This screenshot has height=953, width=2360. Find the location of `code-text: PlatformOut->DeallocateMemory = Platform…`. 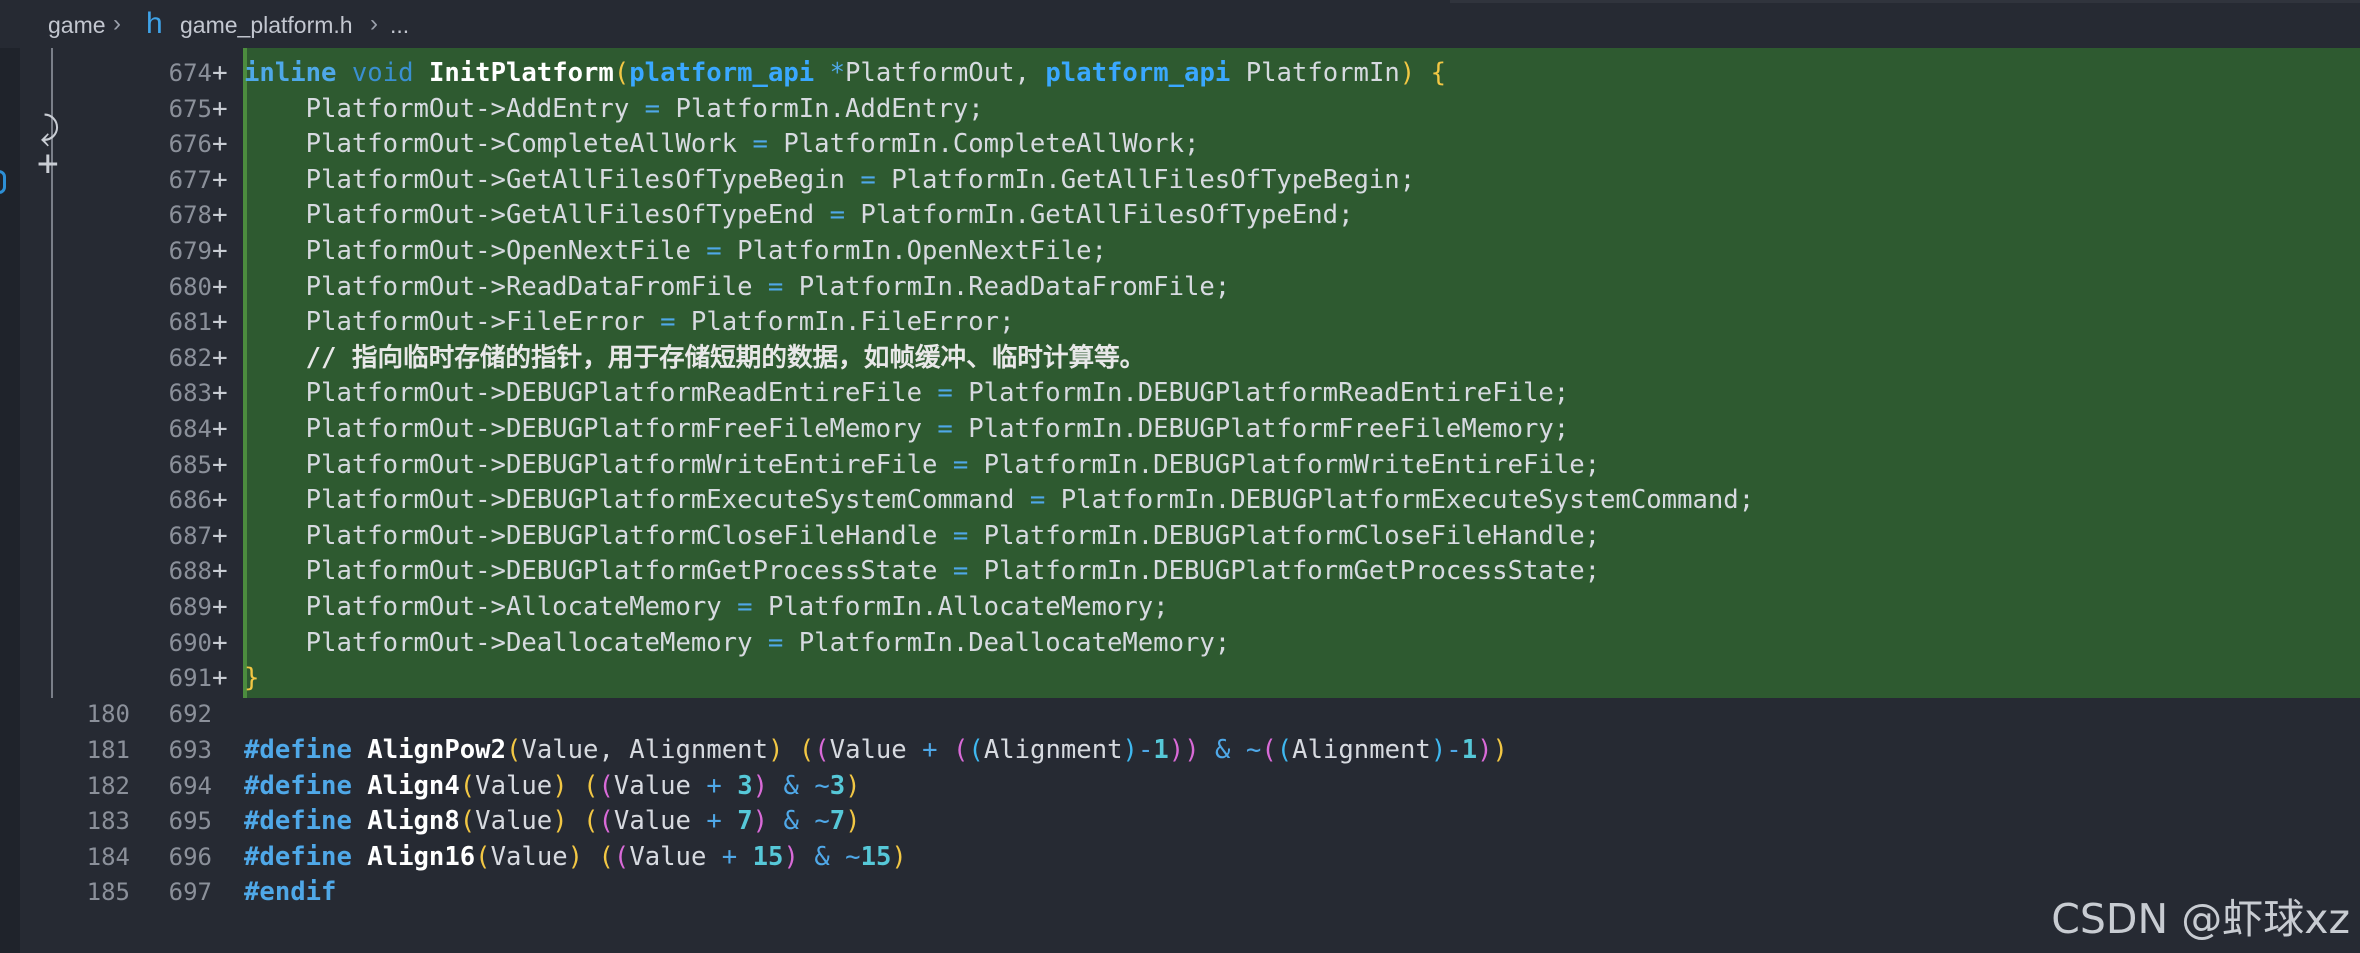

code-text: PlatformOut->DeallocateMemory = Platform… is located at coordinates (737, 644).